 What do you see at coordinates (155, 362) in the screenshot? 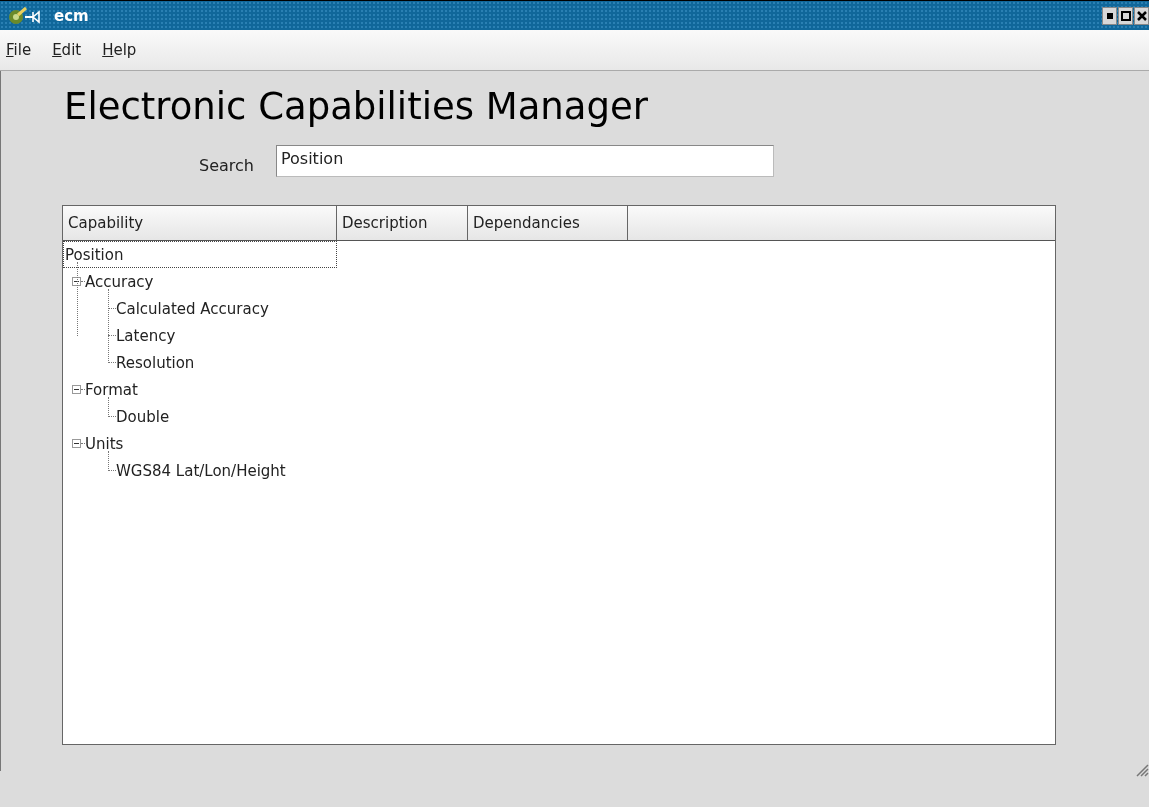
I see `tree-item: Resolution` at bounding box center [155, 362].